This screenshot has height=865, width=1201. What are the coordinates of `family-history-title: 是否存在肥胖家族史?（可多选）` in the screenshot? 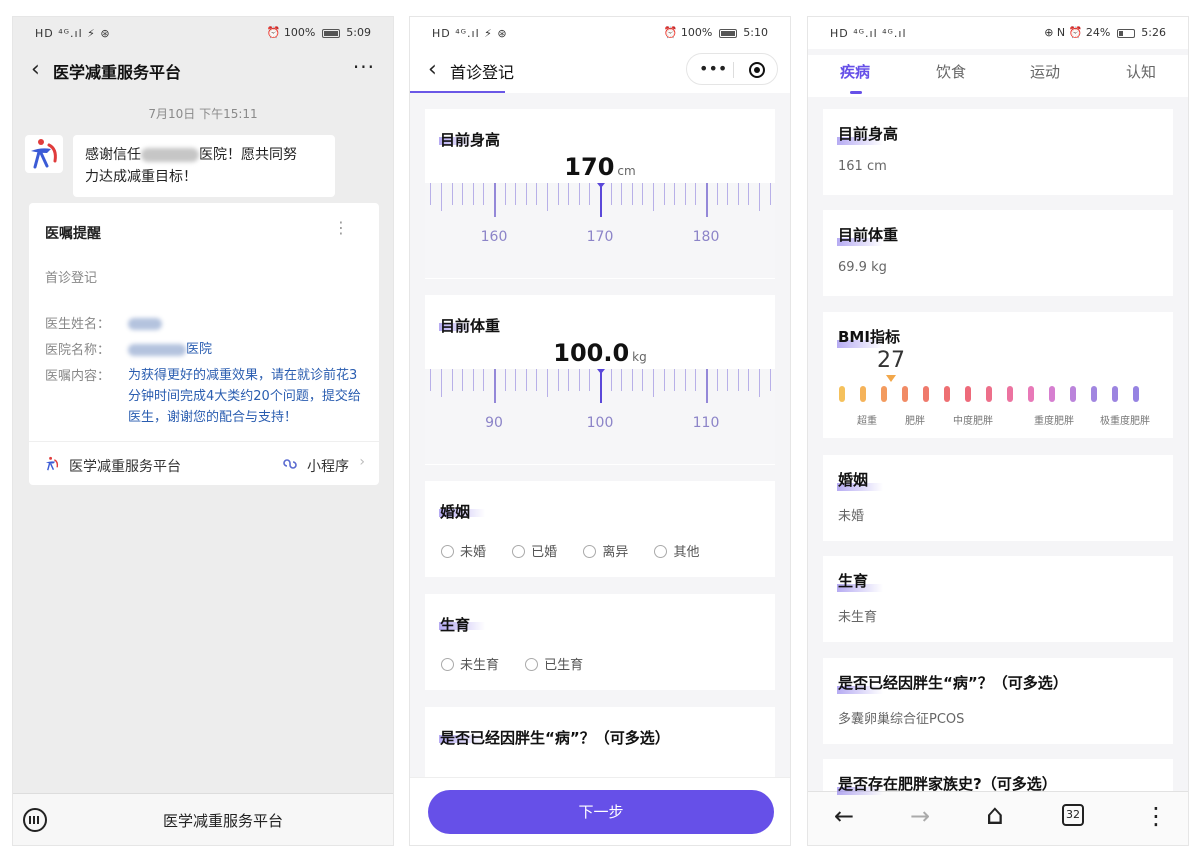 It's located at (947, 784).